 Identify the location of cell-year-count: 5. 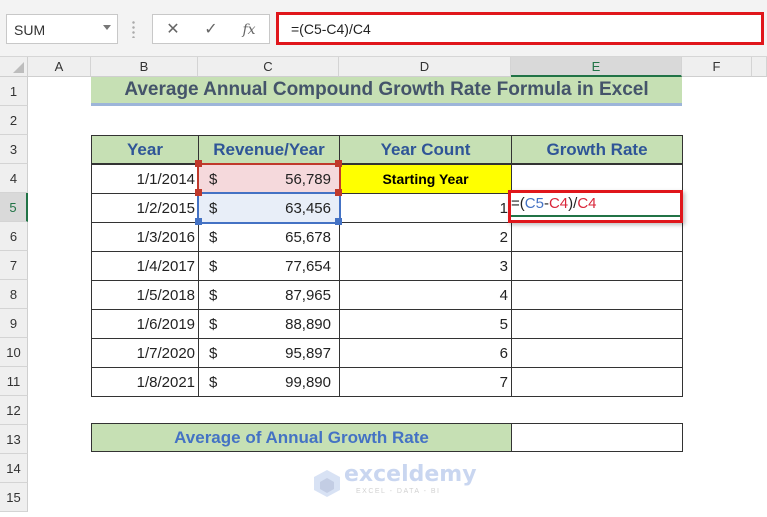
(425, 324).